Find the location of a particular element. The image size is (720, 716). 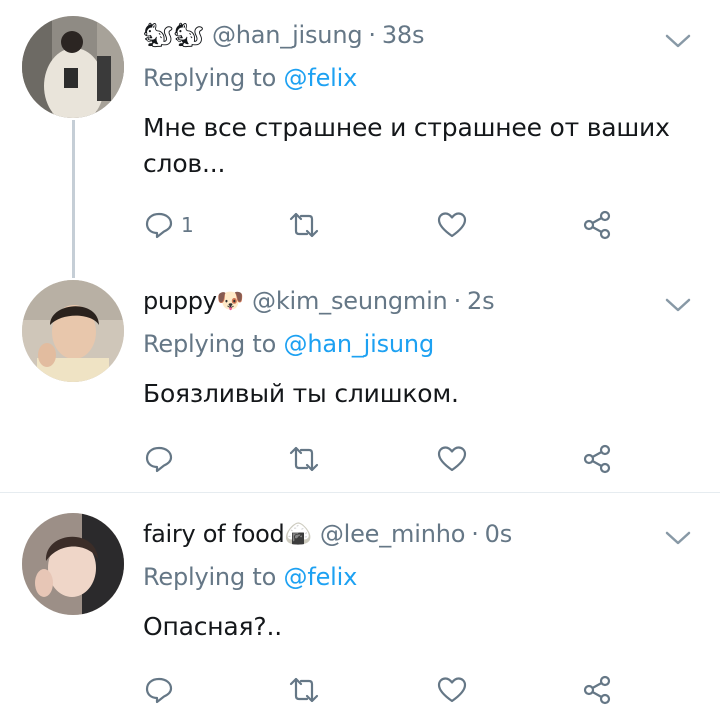

reply-button: 1 is located at coordinates (168, 225).